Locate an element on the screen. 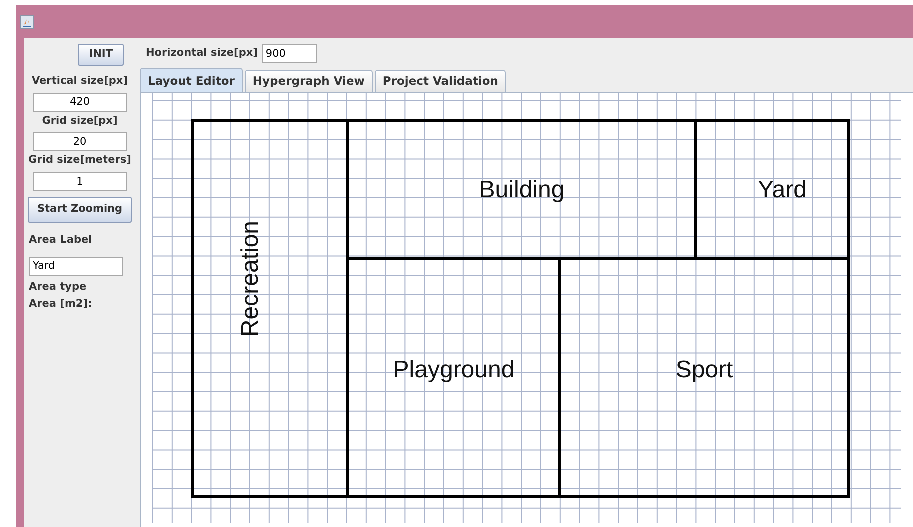  area-label-text: Area Label is located at coordinates (60, 240).